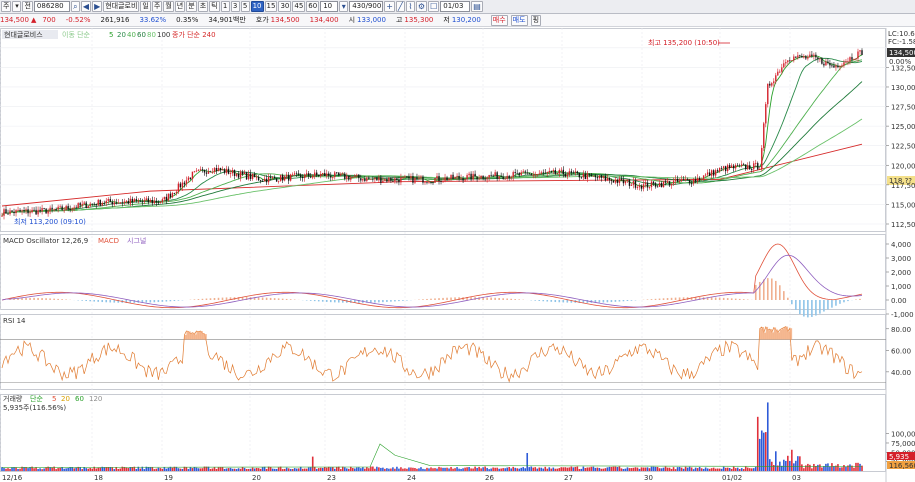 Image resolution: width=915 pixels, height=482 pixels. Describe the element at coordinates (157, 6) in the screenshot. I see `period-button-1: 주` at that location.